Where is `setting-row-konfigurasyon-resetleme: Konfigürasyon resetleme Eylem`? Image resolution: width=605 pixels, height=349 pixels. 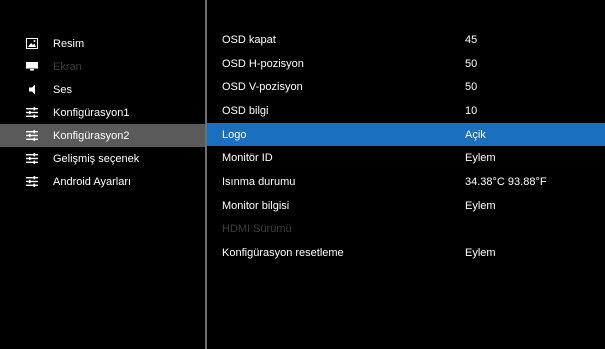 setting-row-konfigurasyon-resetleme: Konfigürasyon resetleme Eylem is located at coordinates (406, 253).